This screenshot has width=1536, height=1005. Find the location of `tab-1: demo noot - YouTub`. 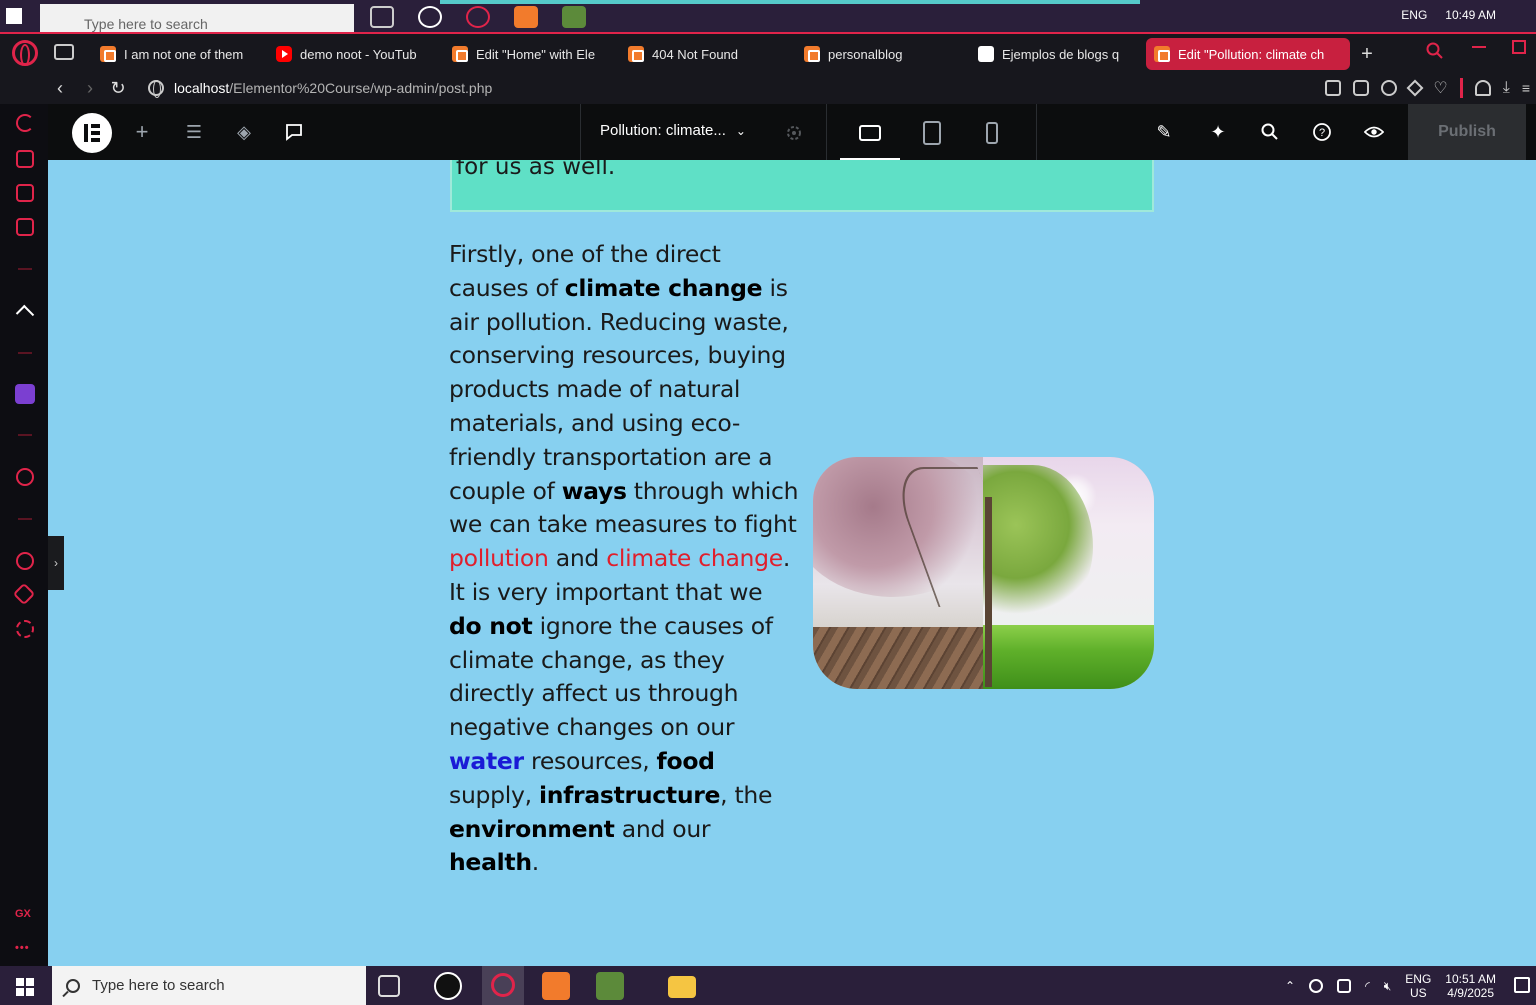

tab-1: demo noot - YouTub is located at coordinates (350, 54).